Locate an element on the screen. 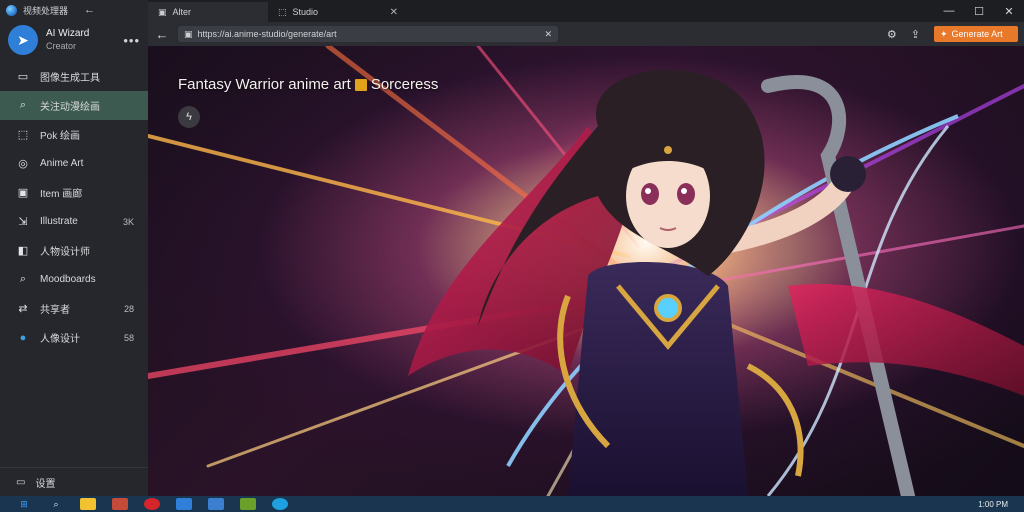 Image resolution: width=1024 pixels, height=512 pixels. logo-icon: ➤ is located at coordinates (23, 39).